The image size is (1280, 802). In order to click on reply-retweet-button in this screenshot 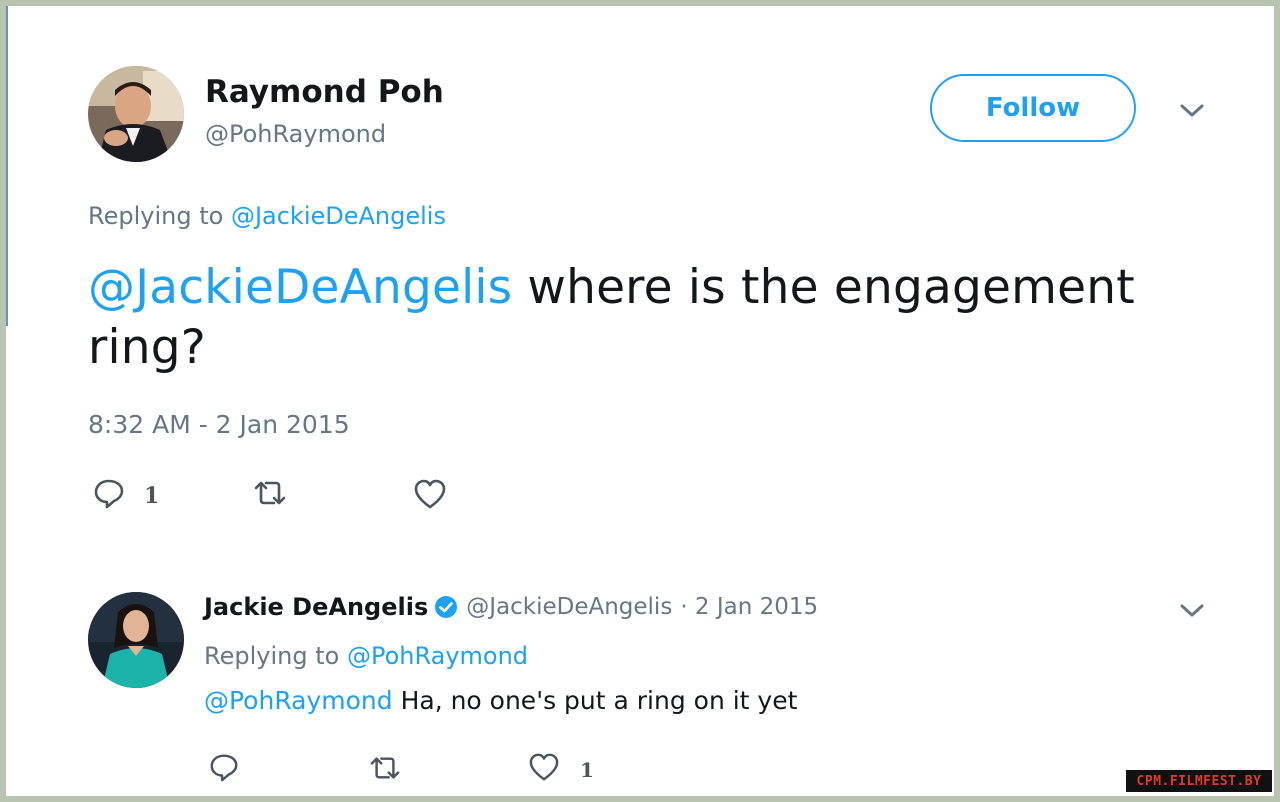, I will do `click(385, 770)`.